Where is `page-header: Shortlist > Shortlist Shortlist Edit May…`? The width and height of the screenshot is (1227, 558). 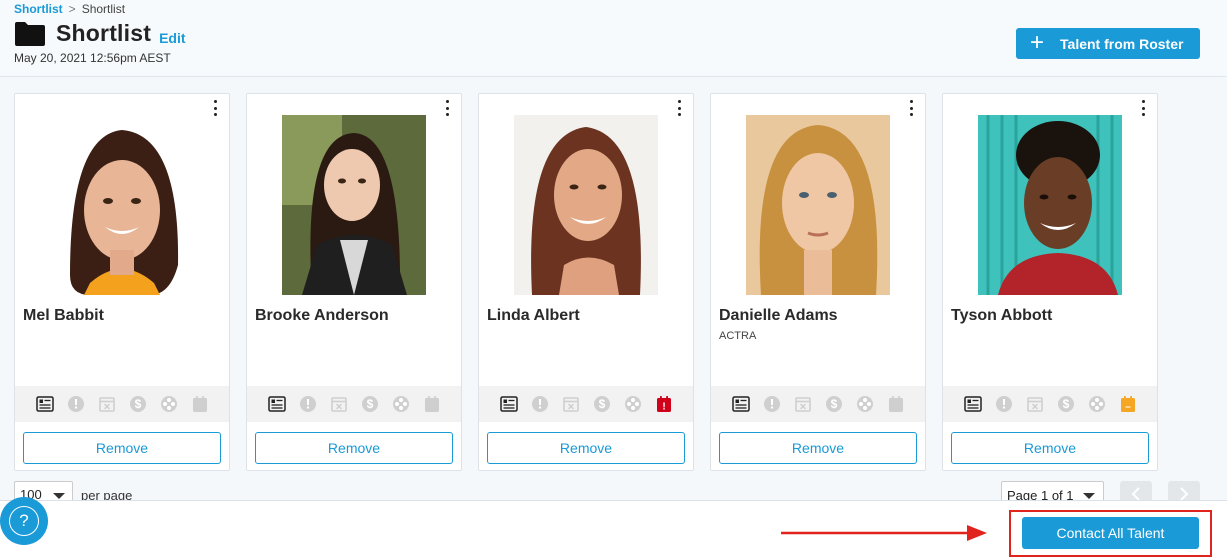 page-header: Shortlist > Shortlist Shortlist Edit May… is located at coordinates (613, 38).